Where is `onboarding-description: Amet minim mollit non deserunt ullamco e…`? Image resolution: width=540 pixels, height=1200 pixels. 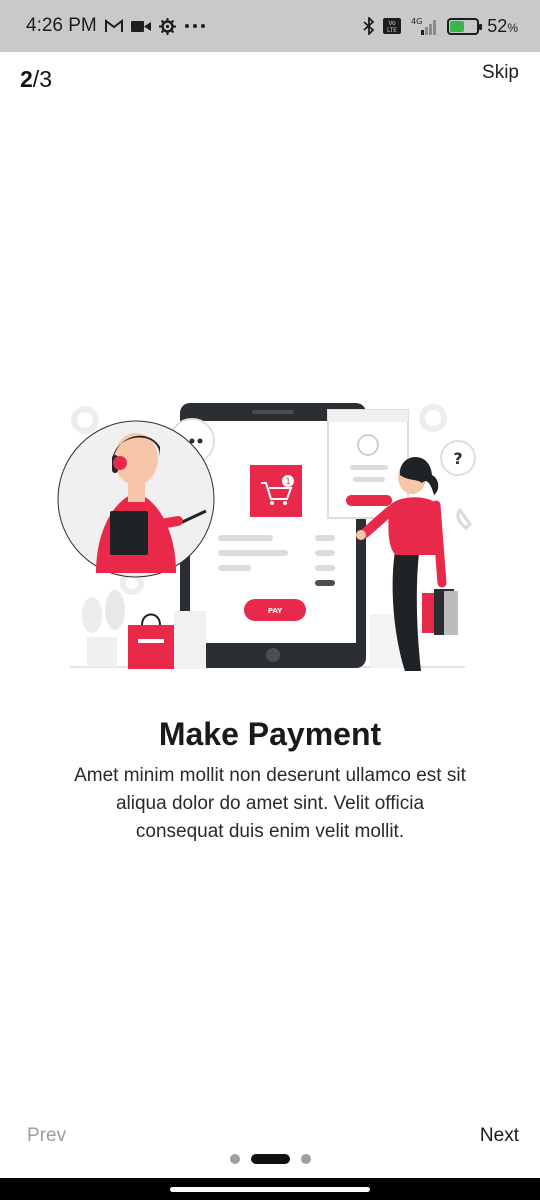 onboarding-description: Amet minim mollit non deserunt ullamco e… is located at coordinates (270, 803).